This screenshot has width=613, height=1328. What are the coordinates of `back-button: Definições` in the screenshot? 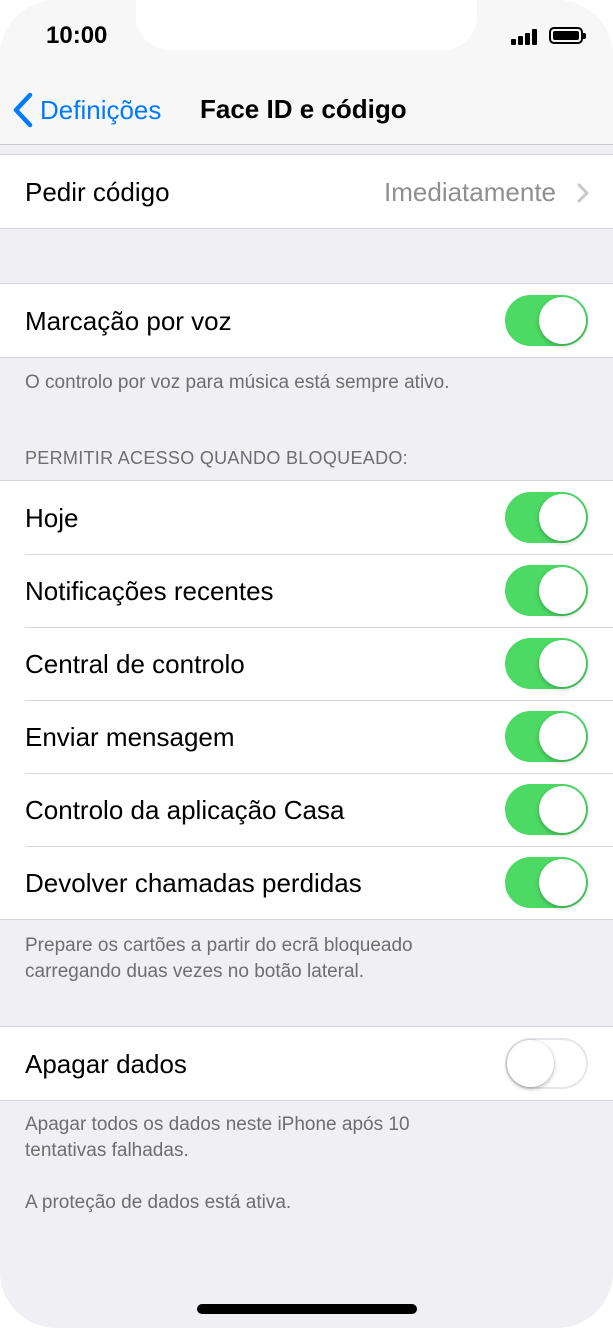 It's located at (86, 110).